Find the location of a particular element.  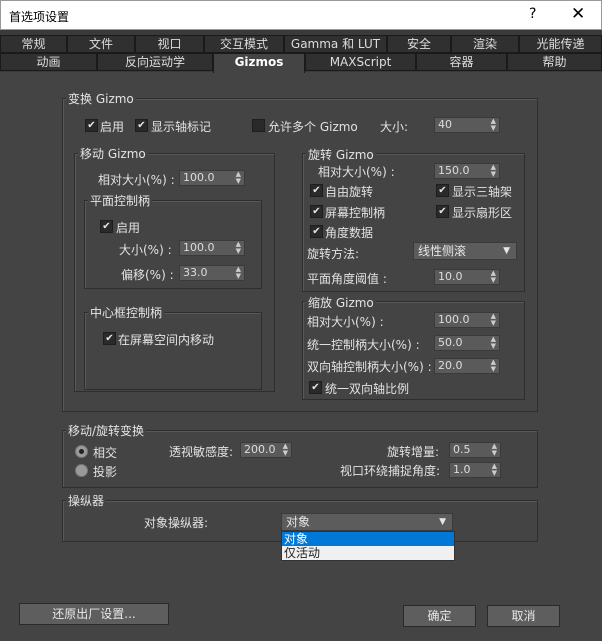

object-manipulator-label: 对象操纵器: is located at coordinates (176, 523).